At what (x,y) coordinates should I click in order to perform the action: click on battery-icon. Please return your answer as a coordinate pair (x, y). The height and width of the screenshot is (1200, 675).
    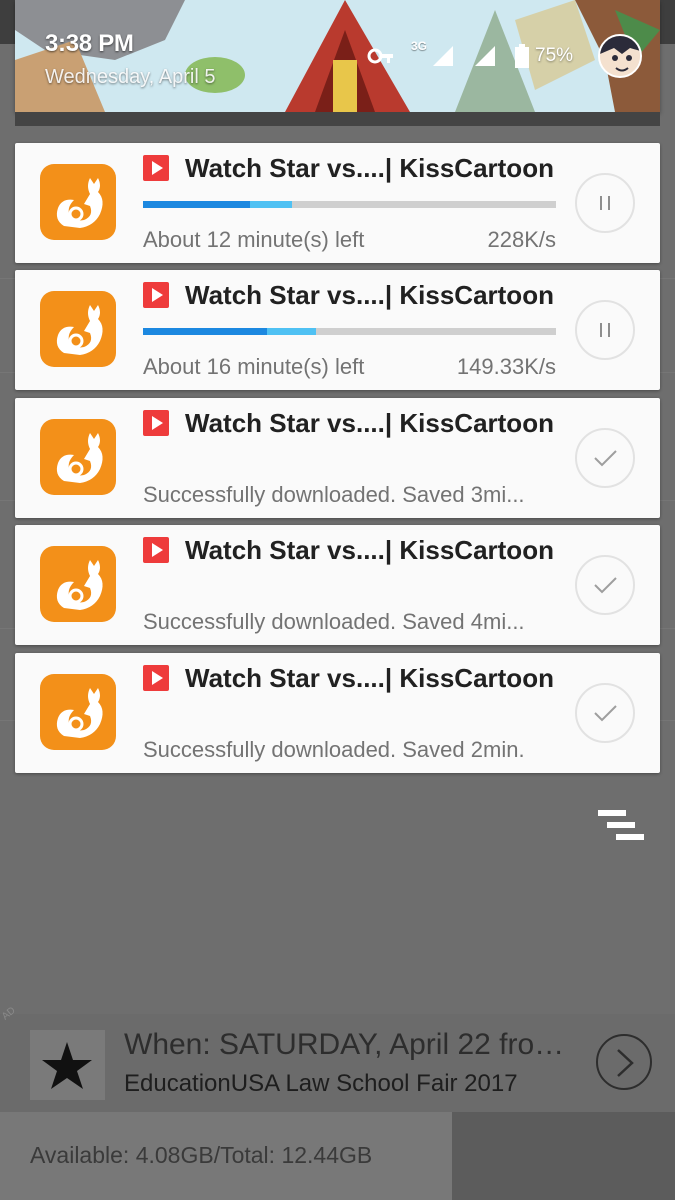
    Looking at the image, I should click on (522, 56).